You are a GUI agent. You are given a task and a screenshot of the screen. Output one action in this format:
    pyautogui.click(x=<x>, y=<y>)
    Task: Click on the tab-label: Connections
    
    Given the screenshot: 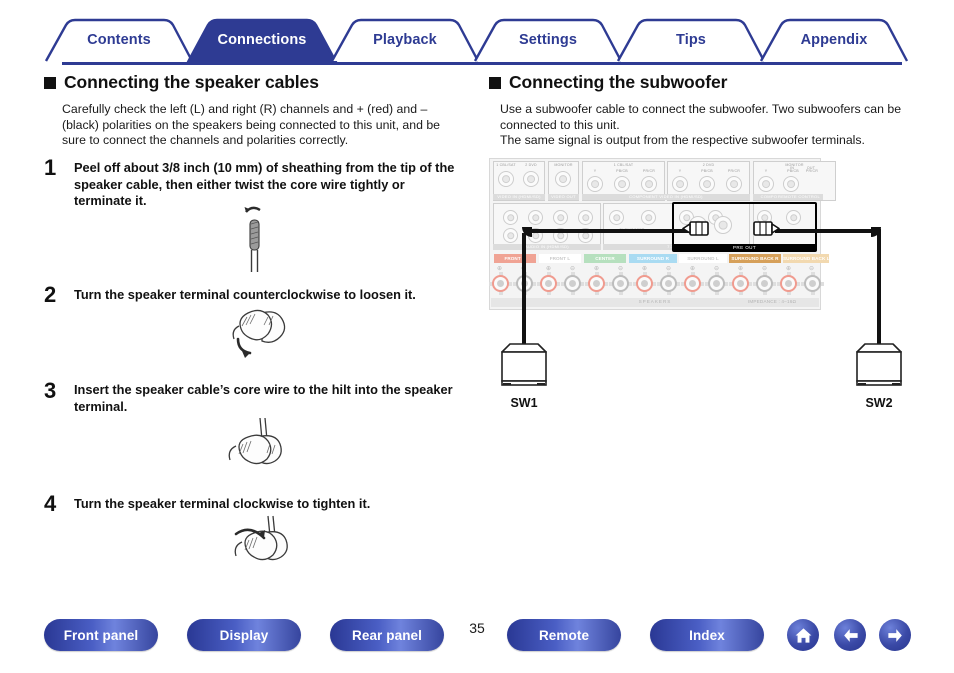 What is the action you would take?
    pyautogui.click(x=262, y=40)
    